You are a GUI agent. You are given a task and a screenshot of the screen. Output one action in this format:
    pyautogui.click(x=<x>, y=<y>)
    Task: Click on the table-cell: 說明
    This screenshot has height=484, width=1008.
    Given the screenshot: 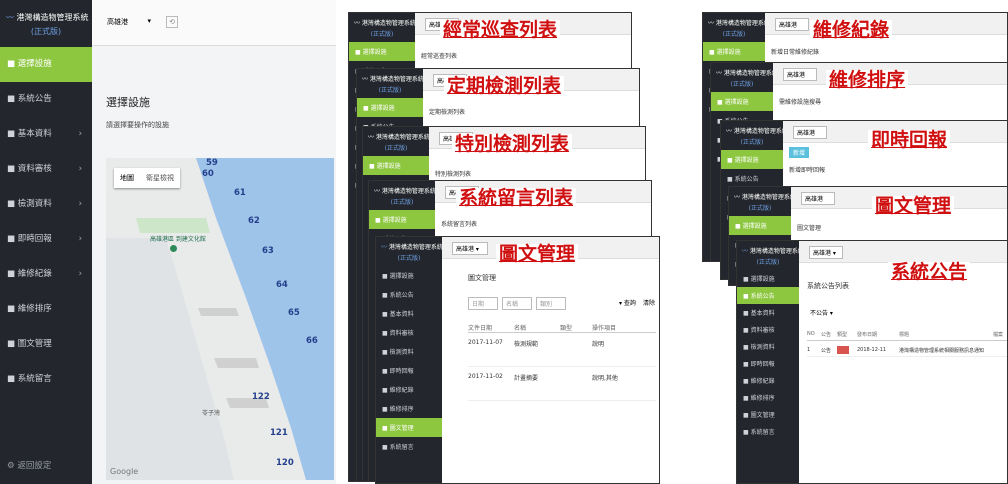 What is the action you would take?
    pyautogui.click(x=598, y=344)
    